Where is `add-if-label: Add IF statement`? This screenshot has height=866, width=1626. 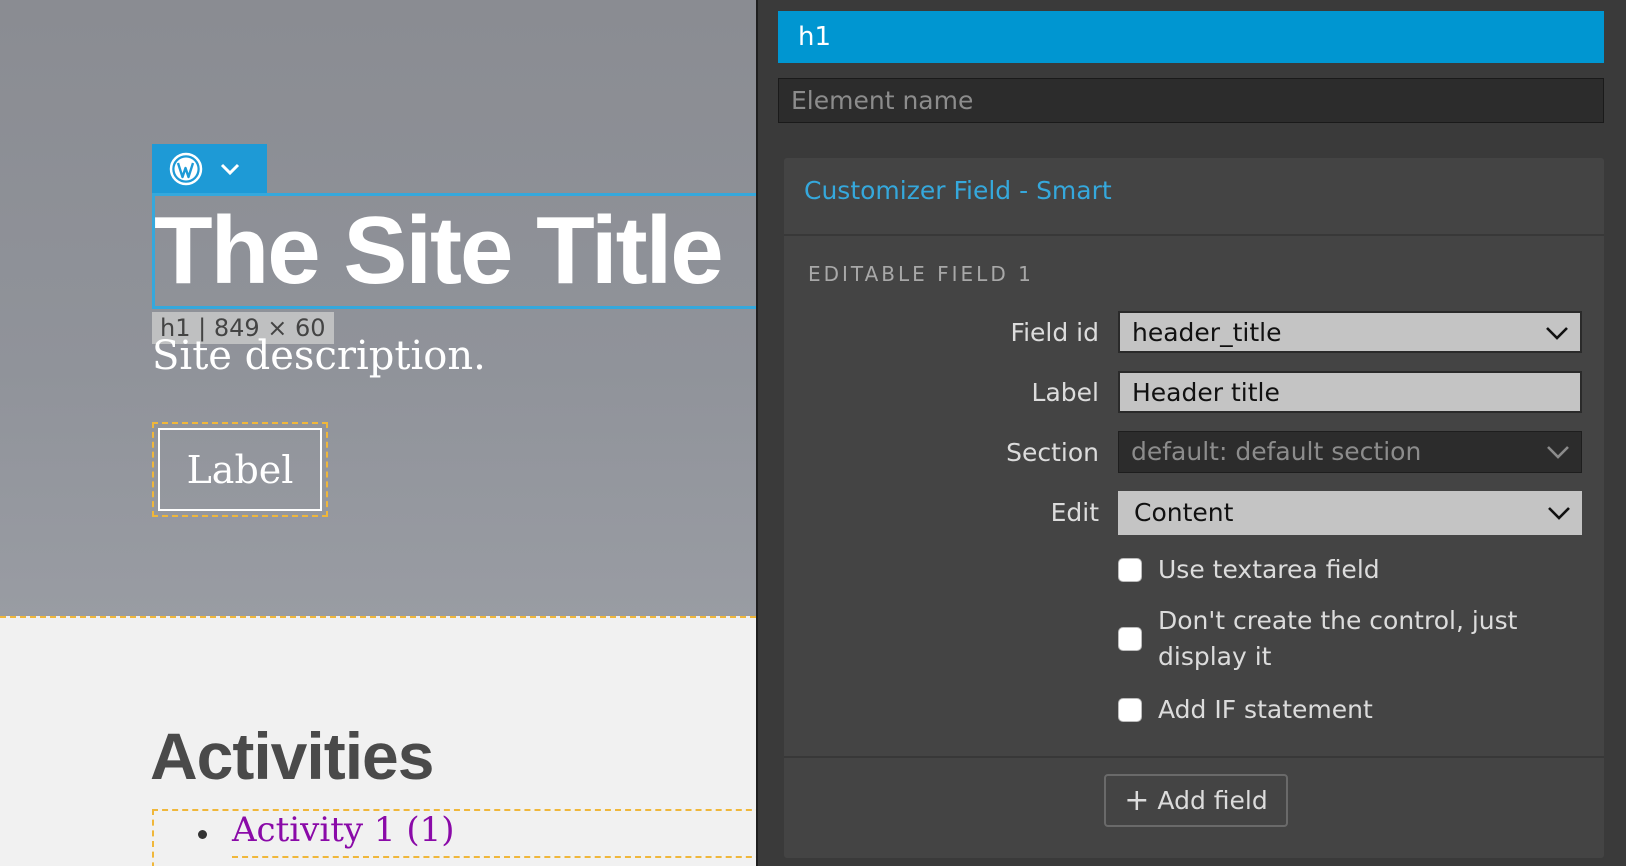
add-if-label: Add IF statement is located at coordinates (1265, 710).